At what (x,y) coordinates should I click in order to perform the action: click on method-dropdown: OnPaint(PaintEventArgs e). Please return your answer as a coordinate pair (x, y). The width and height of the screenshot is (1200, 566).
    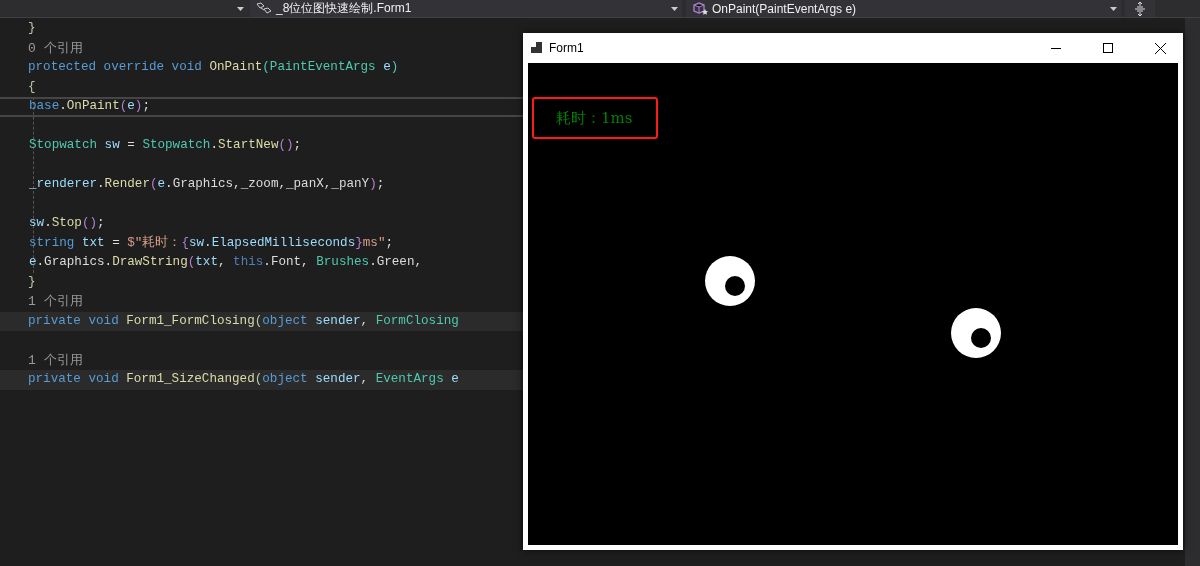
    Looking at the image, I should click on (903, 8).